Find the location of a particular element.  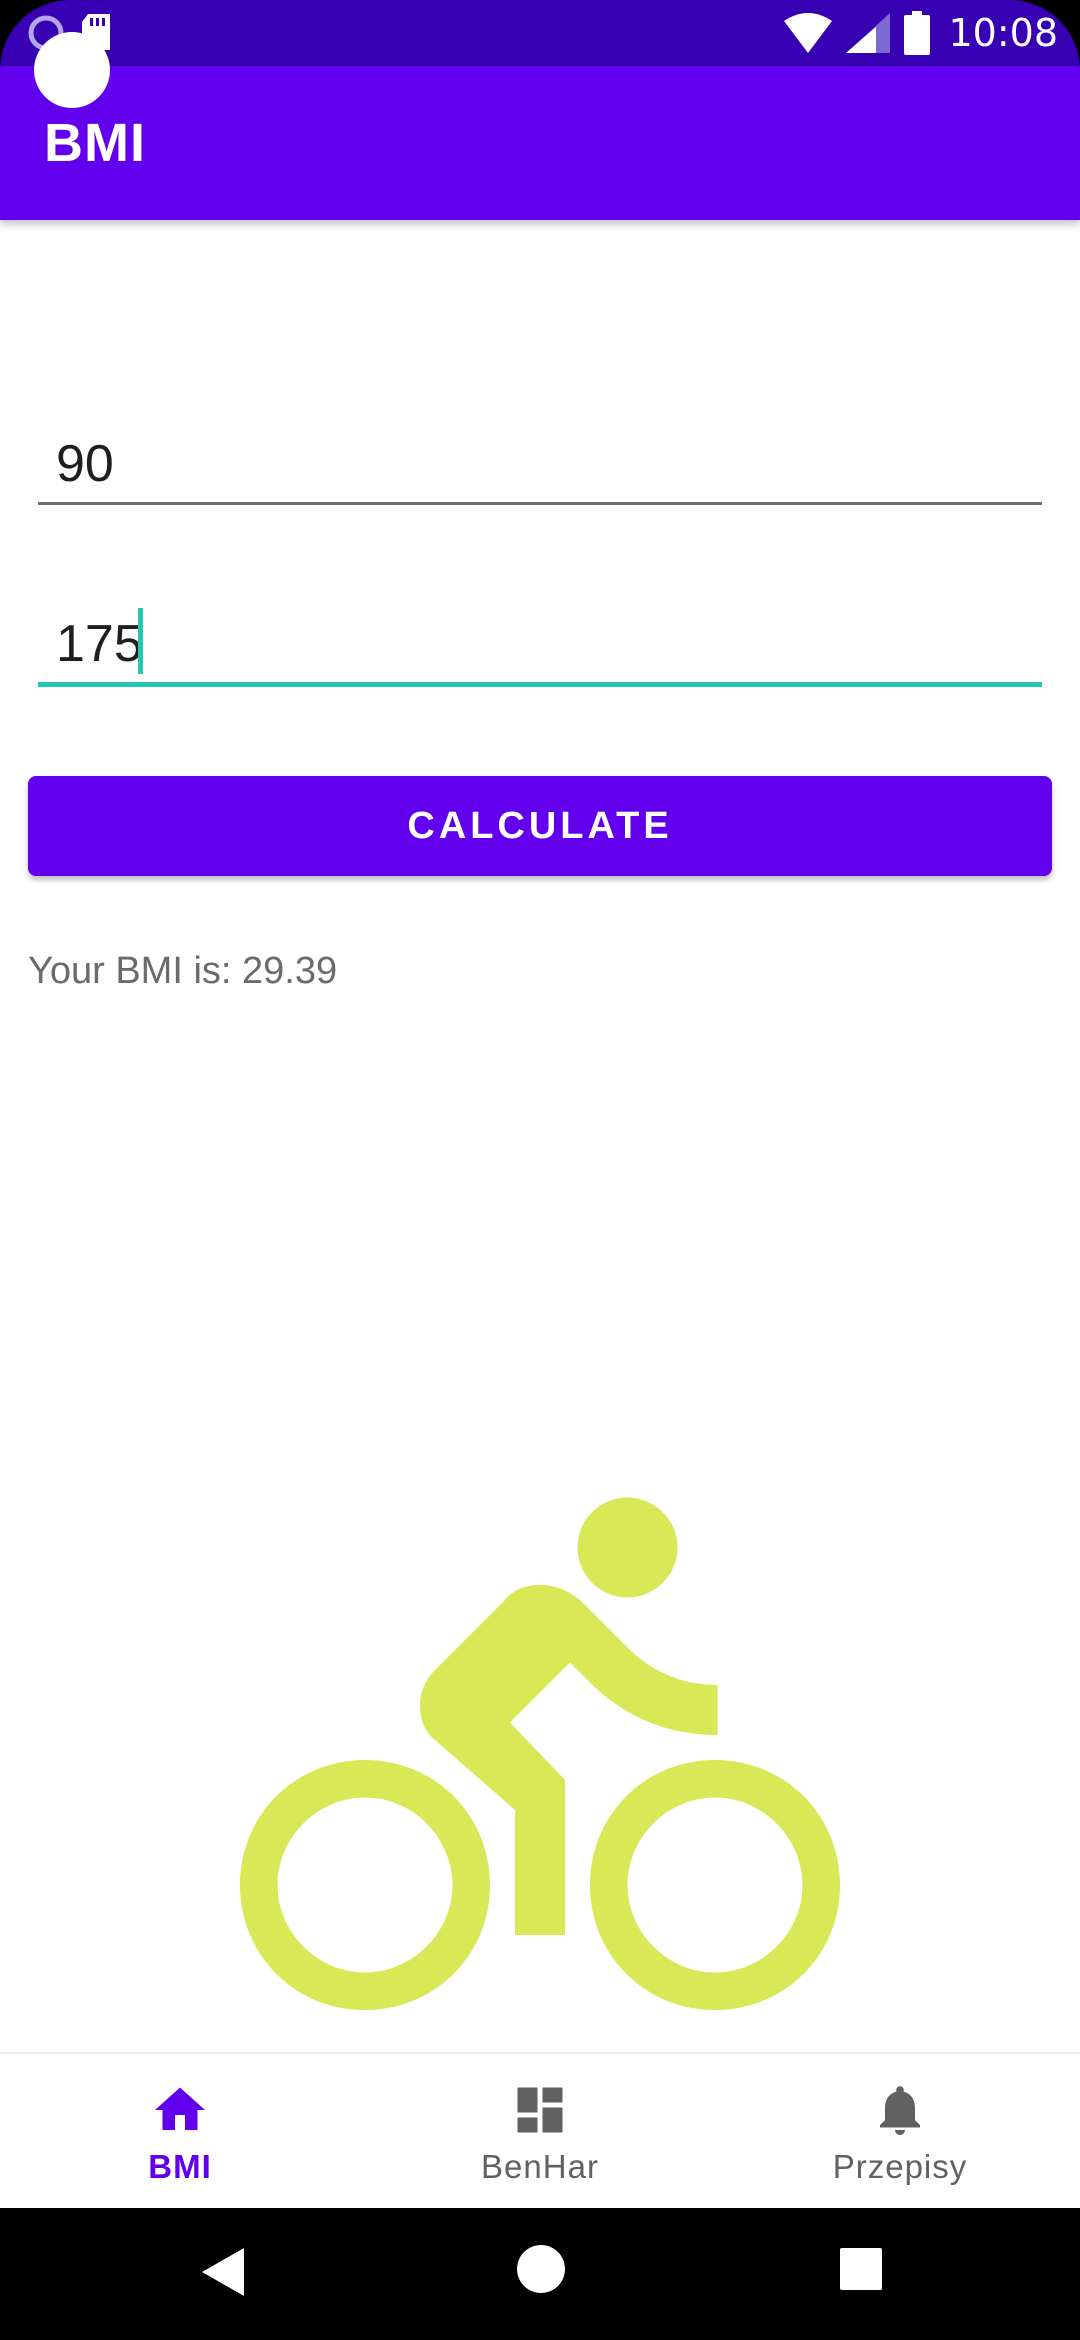

weight-field is located at coordinates (540, 458).